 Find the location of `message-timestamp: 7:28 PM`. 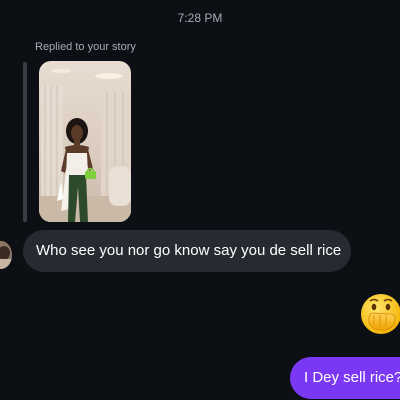

message-timestamp: 7:28 PM is located at coordinates (200, 18).